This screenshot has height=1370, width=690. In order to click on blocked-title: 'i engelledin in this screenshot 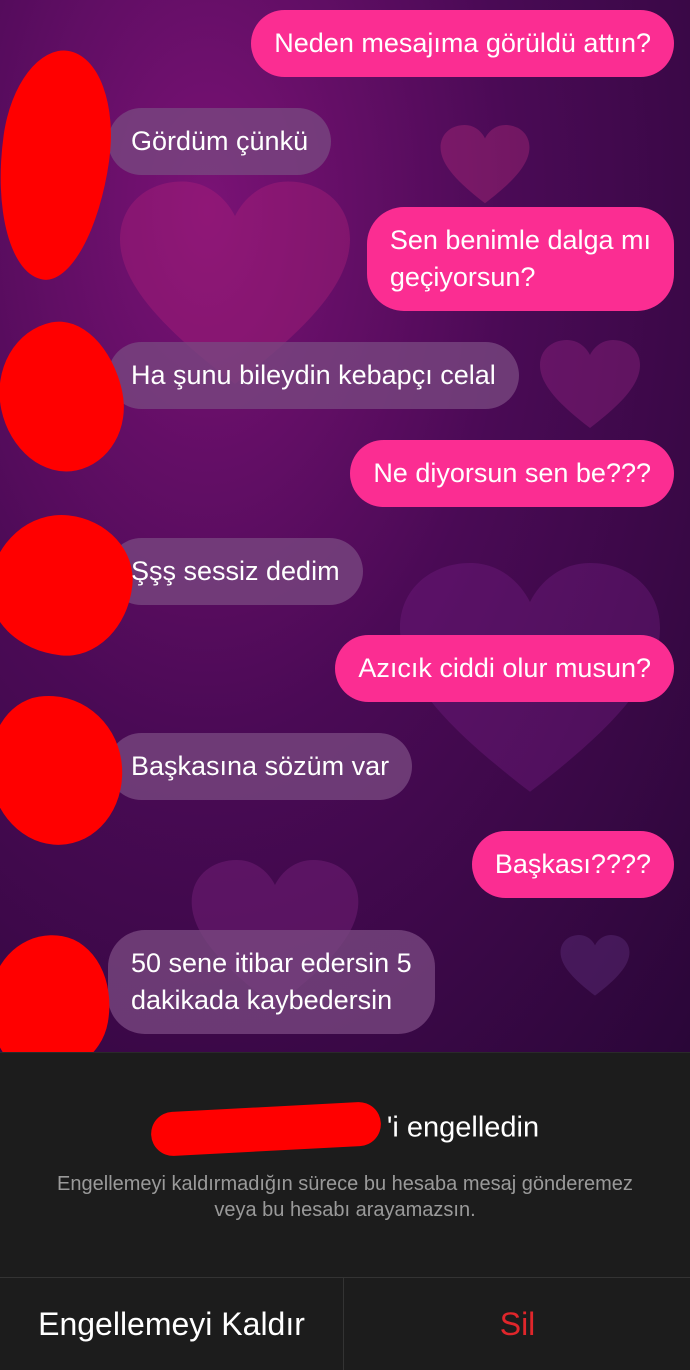, I will do `click(345, 1129)`.